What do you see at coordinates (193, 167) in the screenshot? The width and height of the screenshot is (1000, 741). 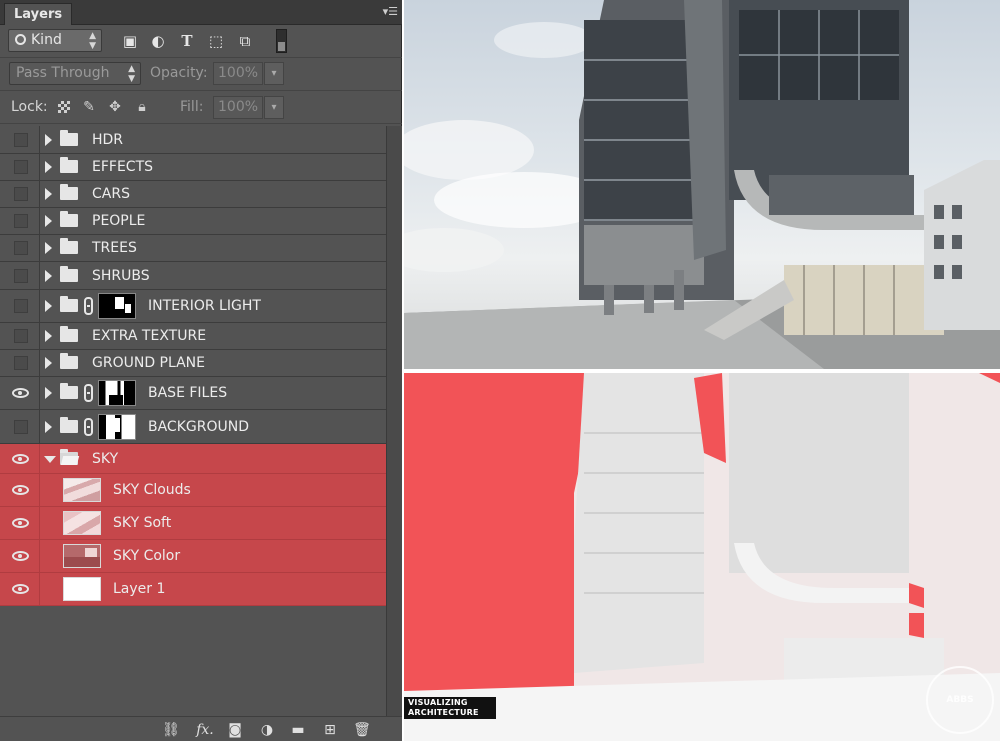 I see `layer-row-effects: EFFECTS` at bounding box center [193, 167].